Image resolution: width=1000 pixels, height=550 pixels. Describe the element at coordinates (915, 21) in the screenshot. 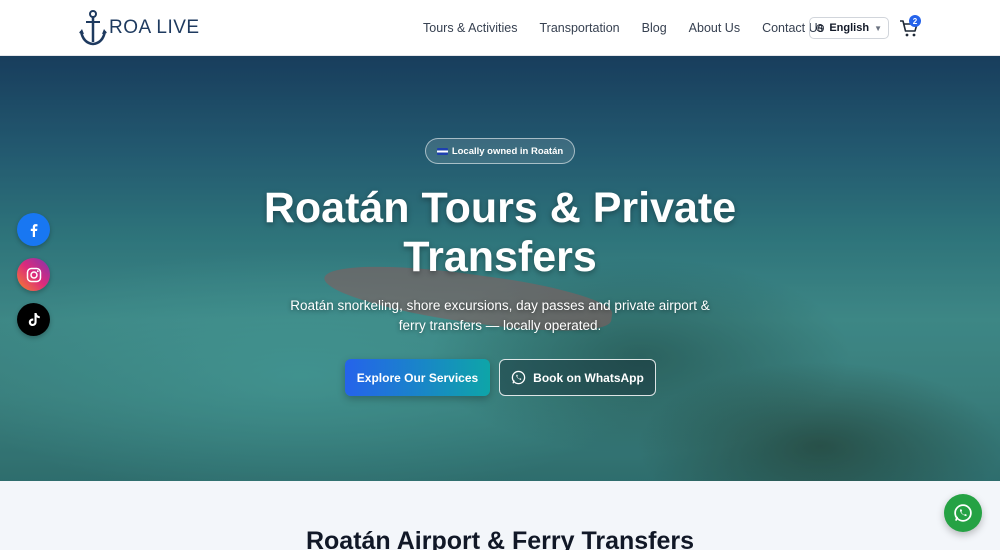

I see `cart-count-badge: 2` at that location.